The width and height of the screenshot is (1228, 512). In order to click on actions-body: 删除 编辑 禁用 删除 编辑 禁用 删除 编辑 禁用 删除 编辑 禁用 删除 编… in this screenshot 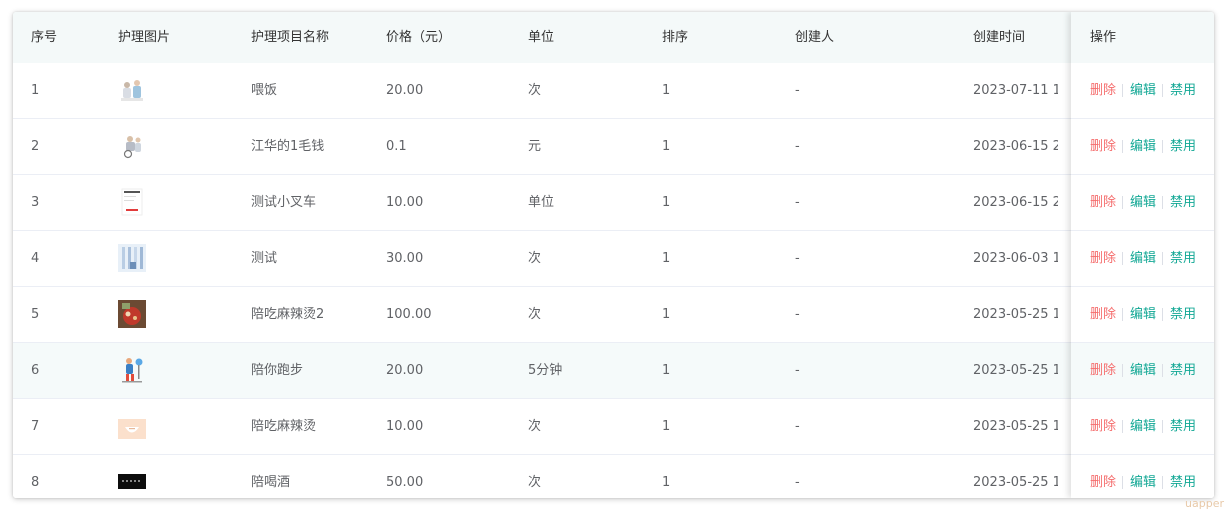, I will do `click(1142, 280)`.